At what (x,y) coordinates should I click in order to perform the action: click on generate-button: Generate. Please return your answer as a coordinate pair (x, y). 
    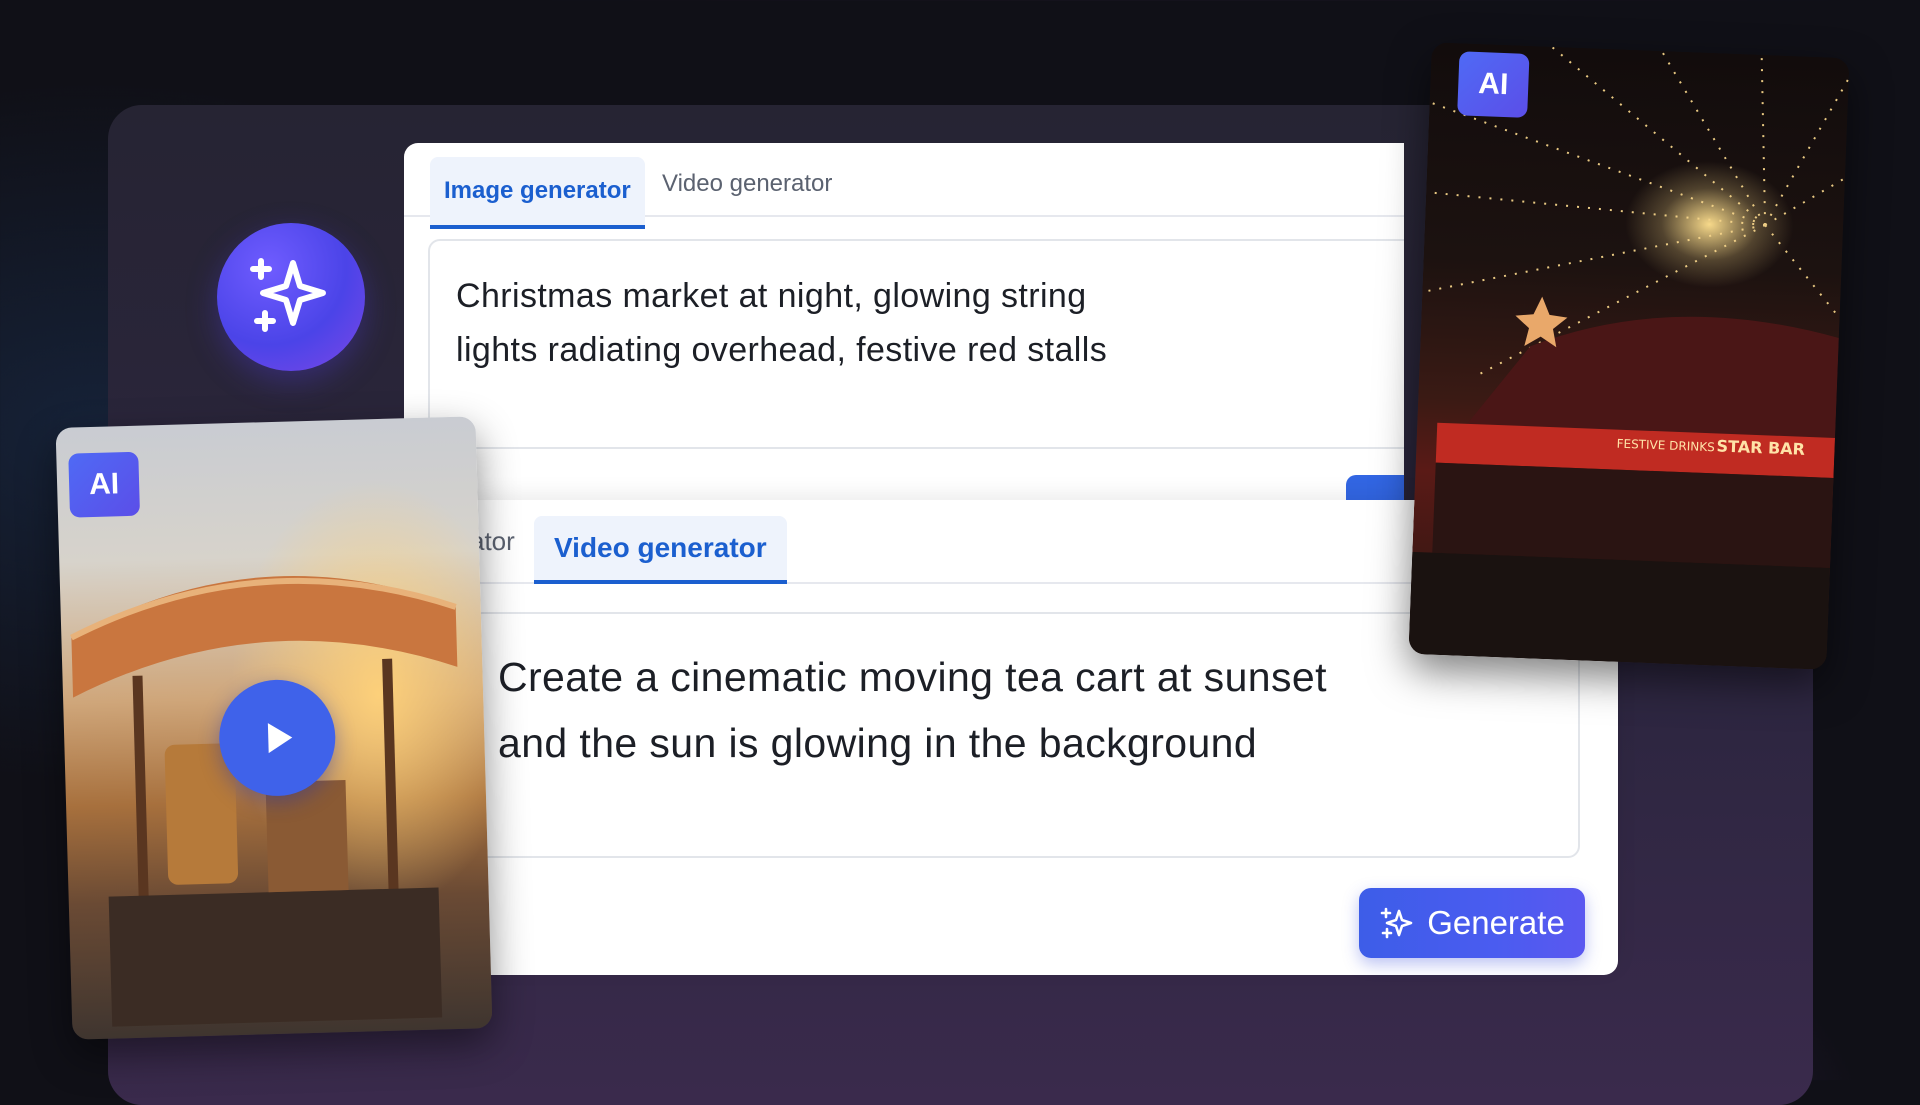
    Looking at the image, I should click on (1472, 923).